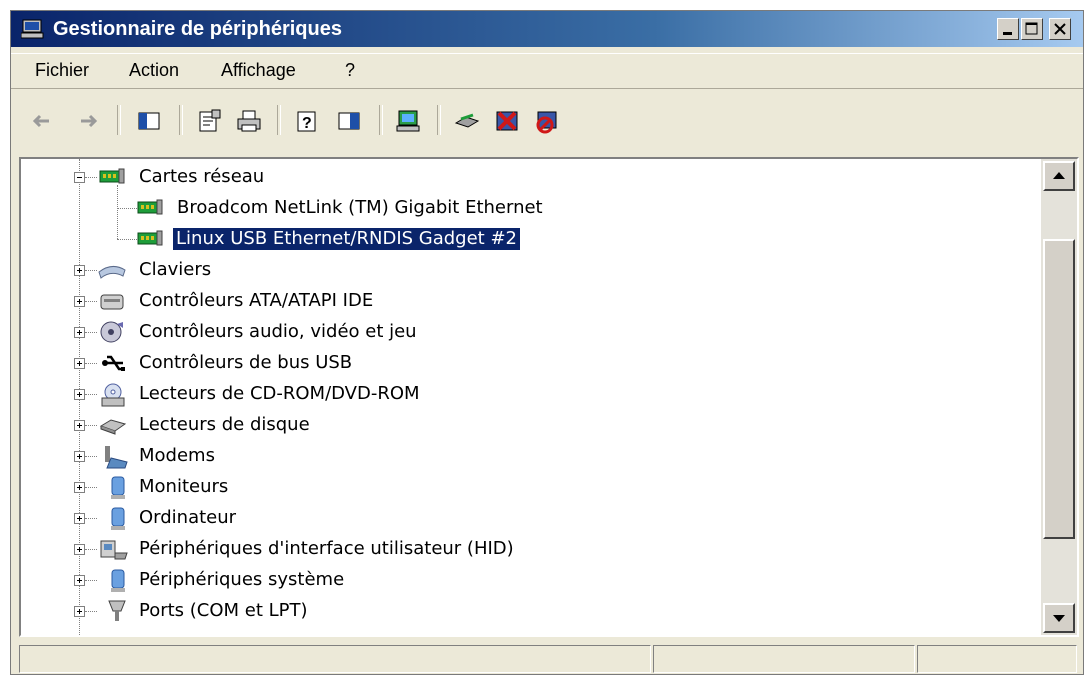  What do you see at coordinates (335, 659) in the screenshot?
I see `status-panel-main` at bounding box center [335, 659].